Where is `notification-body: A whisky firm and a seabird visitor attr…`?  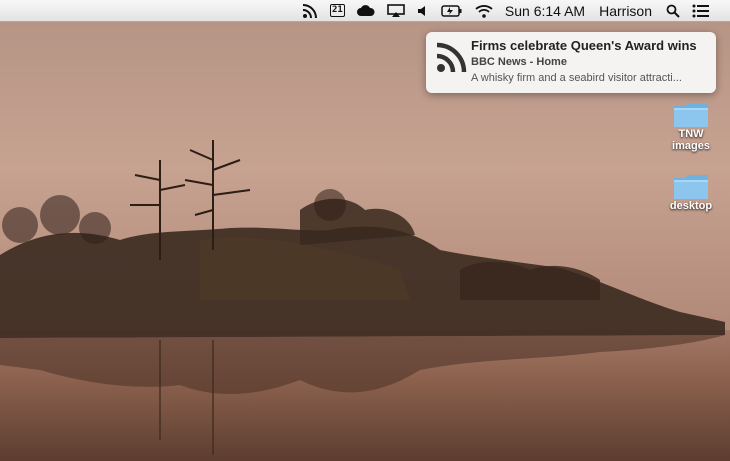
notification-body: A whisky firm and a seabird visitor attr… is located at coordinates (576, 78).